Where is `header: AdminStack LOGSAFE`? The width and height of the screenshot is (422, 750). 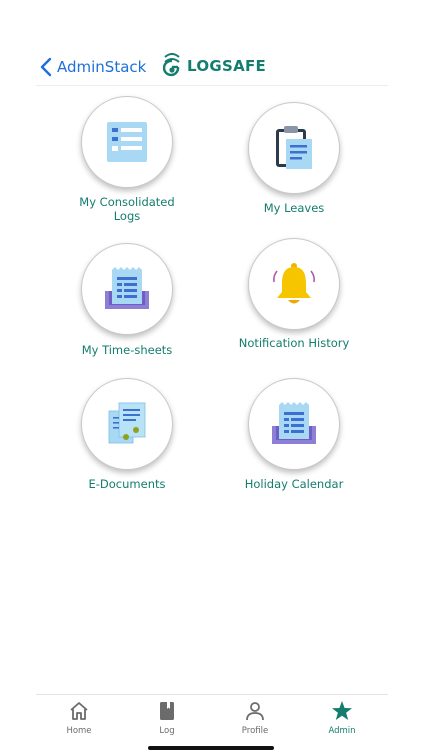 header: AdminStack LOGSAFE is located at coordinates (211, 43).